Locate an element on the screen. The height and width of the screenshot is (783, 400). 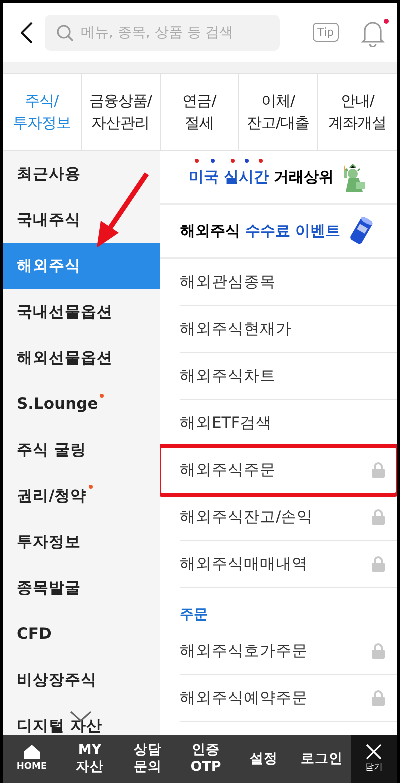
sidebar-item: 국내주식 is located at coordinates (81, 220).